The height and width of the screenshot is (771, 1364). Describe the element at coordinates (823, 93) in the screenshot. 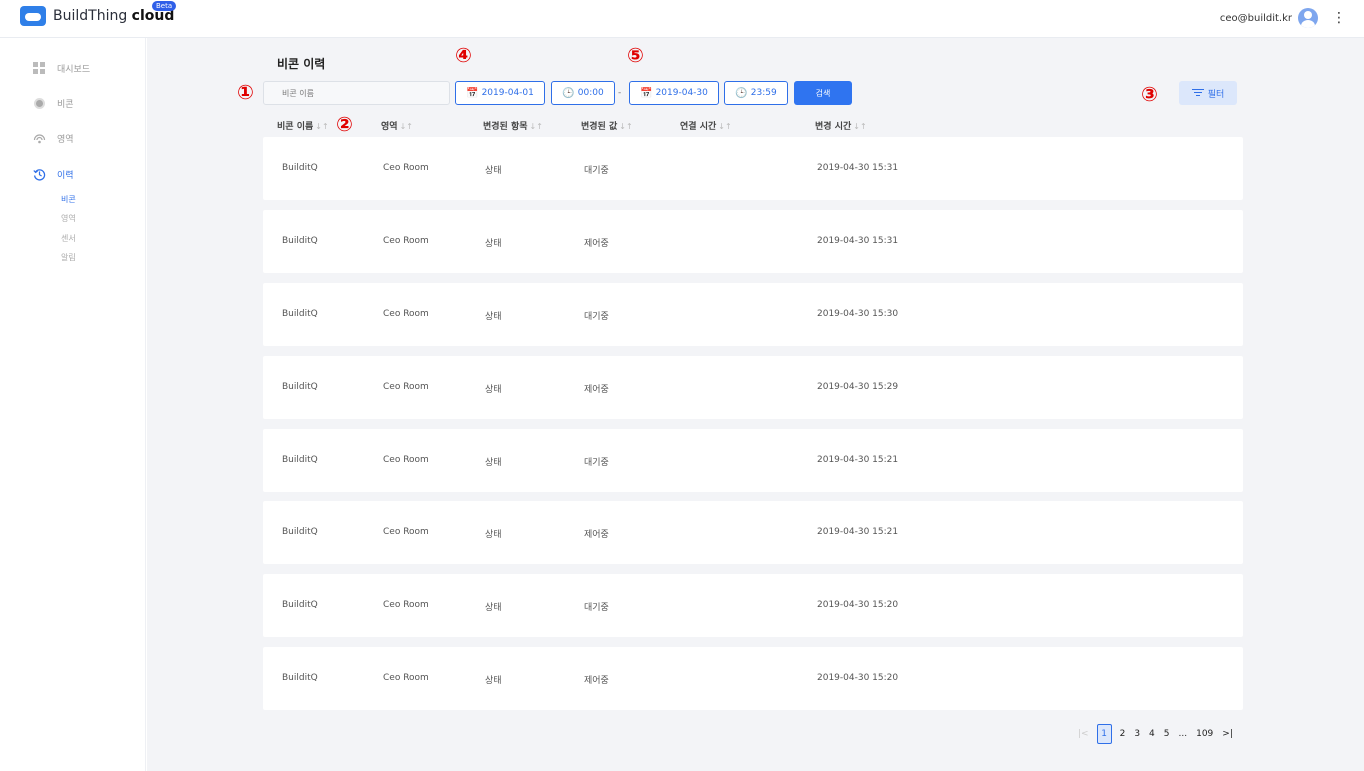

I see `search-button: 검색` at that location.